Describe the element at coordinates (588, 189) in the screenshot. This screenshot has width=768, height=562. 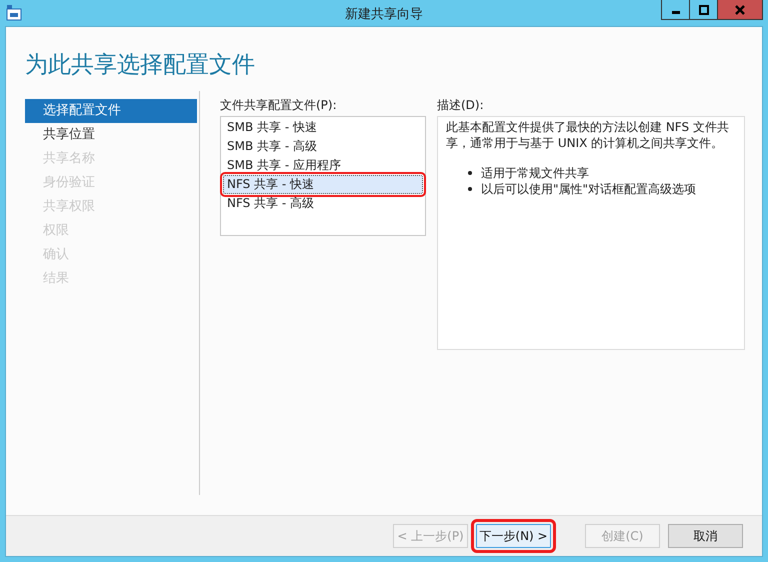
I see `bullet-text: 以后可以使用"属性"对话框配置高级选项` at that location.